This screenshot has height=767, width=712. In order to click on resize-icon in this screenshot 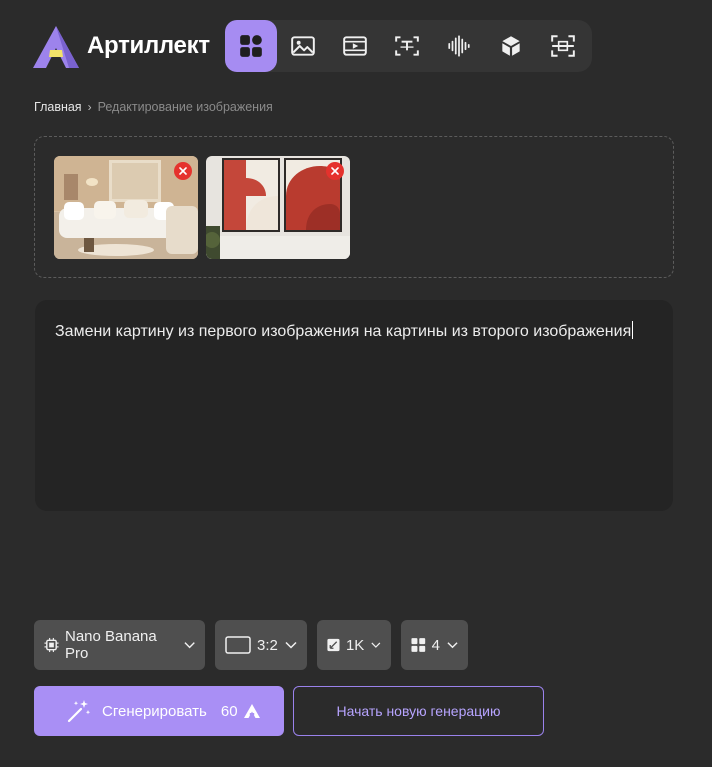, I will do `click(333, 645)`.